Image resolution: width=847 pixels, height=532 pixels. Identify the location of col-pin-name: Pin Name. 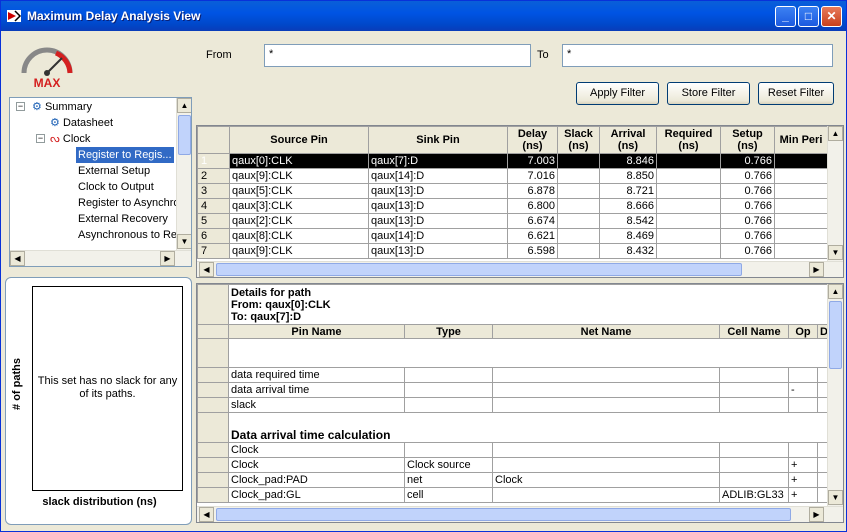
(316, 331).